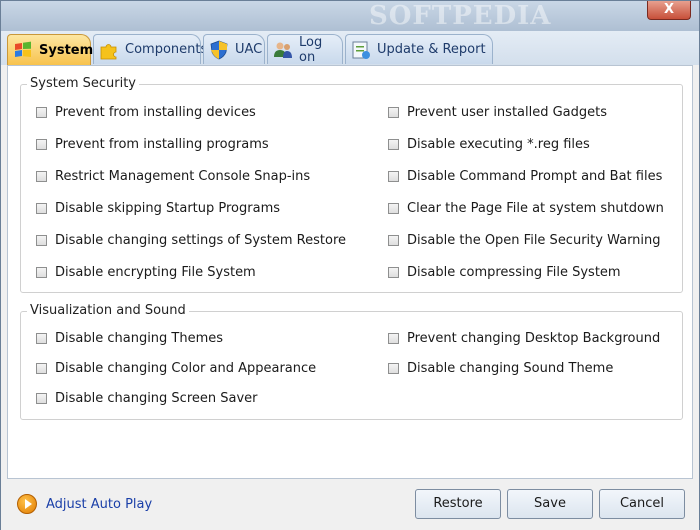 The width and height of the screenshot is (700, 530). Describe the element at coordinates (162, 144) in the screenshot. I see `checkbox-label: Prevent from installing programs` at that location.